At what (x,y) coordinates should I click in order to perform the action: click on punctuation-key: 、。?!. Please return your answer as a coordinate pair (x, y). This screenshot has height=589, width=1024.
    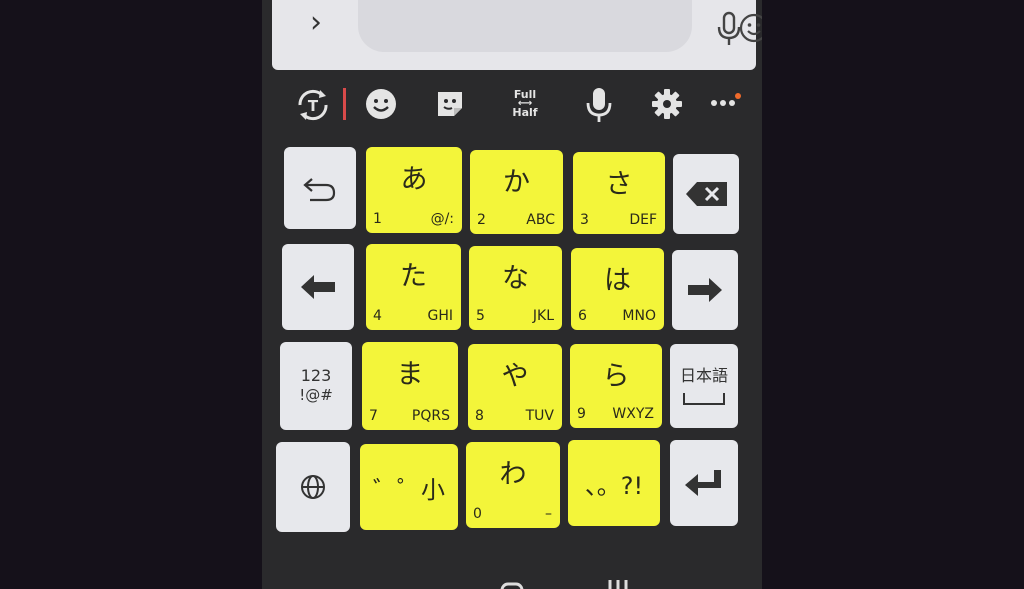
    Looking at the image, I should click on (614, 483).